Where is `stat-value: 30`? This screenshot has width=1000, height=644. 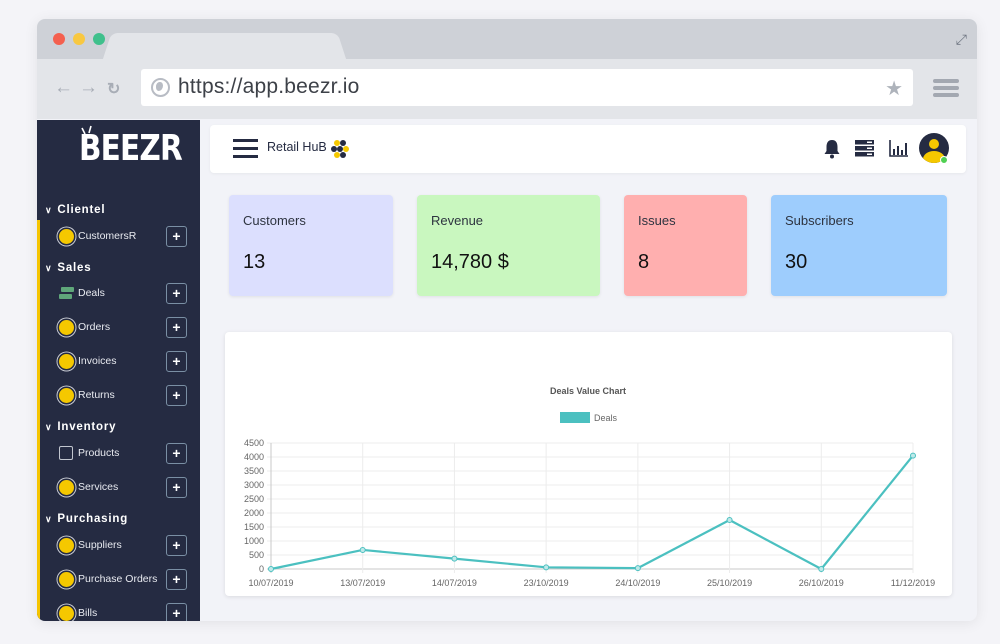 stat-value: 30 is located at coordinates (796, 262).